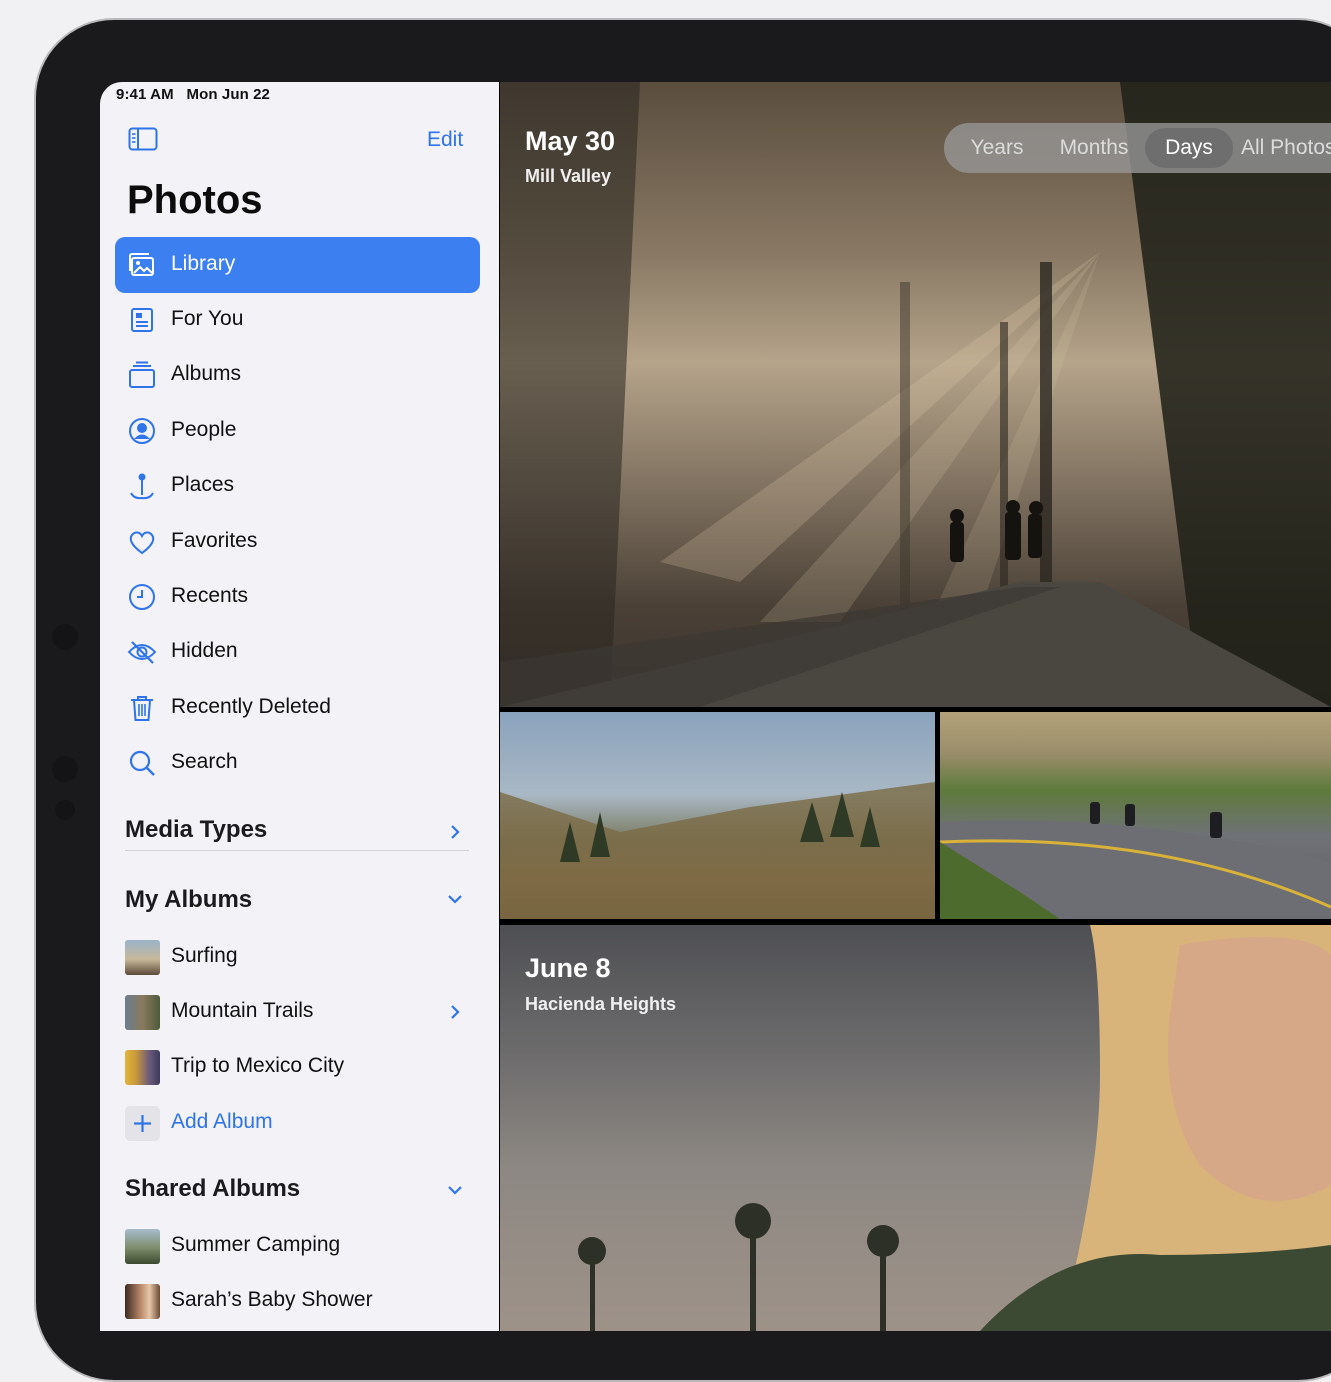  I want to click on day-place: Hacienda Heights, so click(601, 1004).